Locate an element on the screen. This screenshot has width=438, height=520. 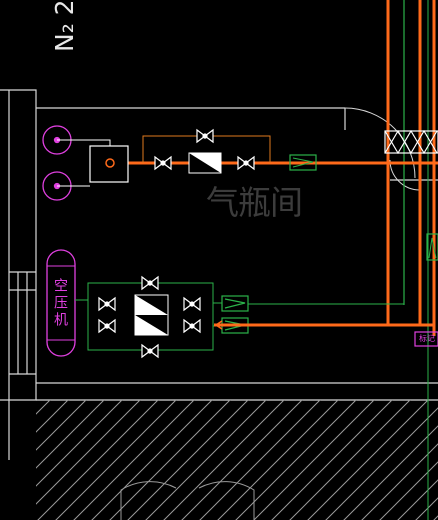
lower-valve-manifold is located at coordinates (148, 317).